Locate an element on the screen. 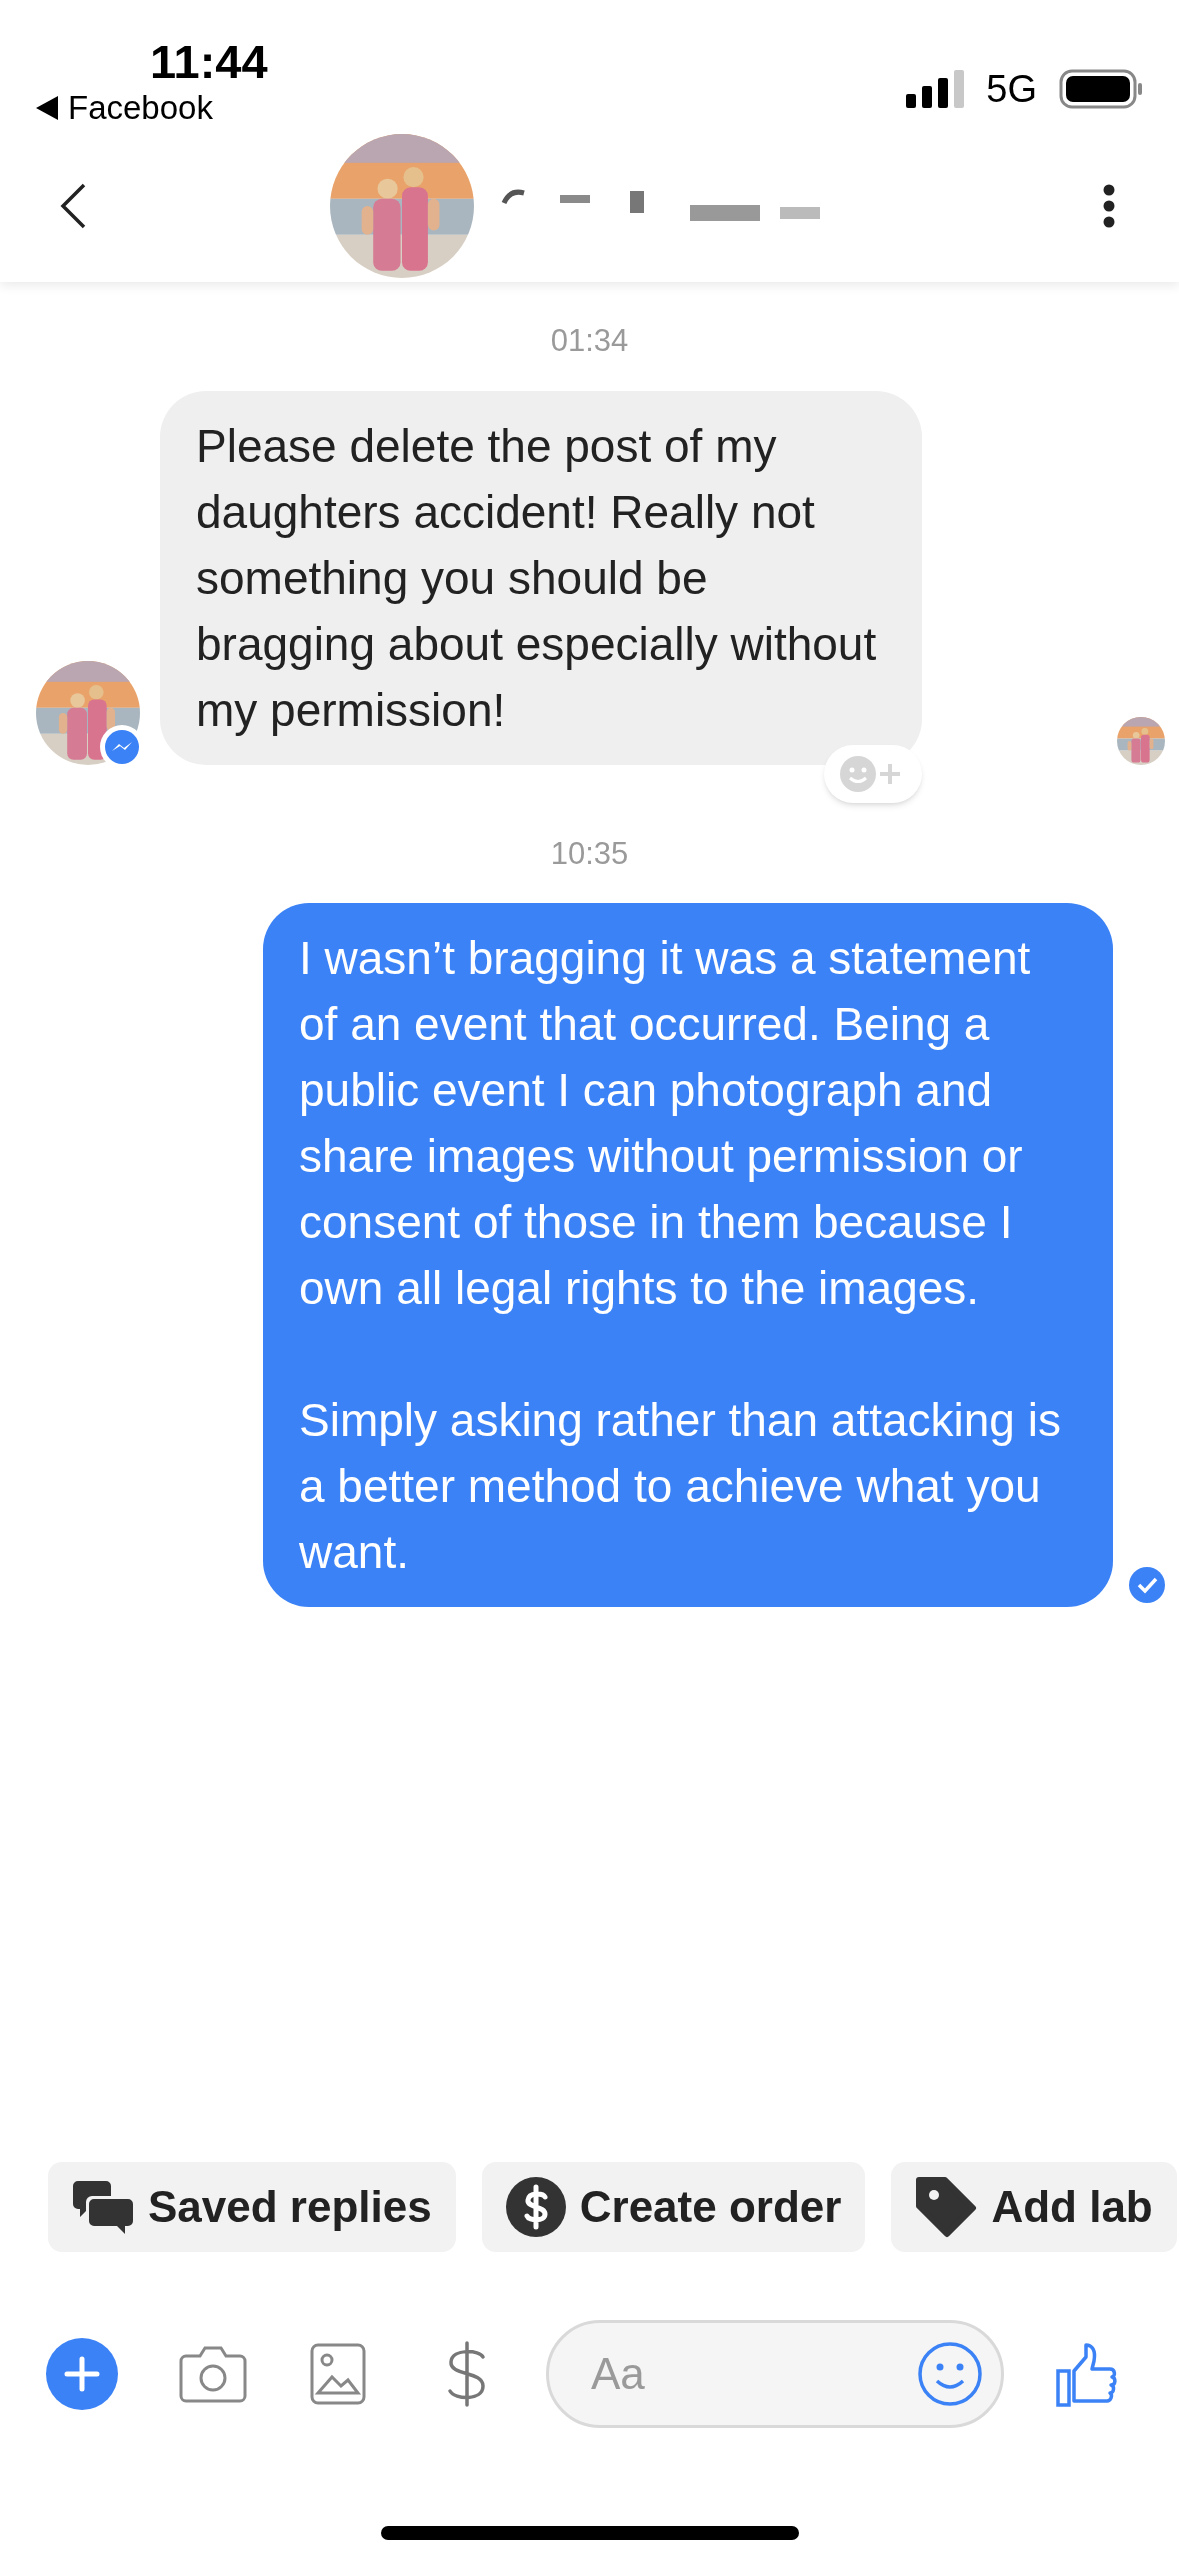 Image resolution: width=1179 pixels, height=2556 pixels. triangle-left-icon is located at coordinates (47, 108).